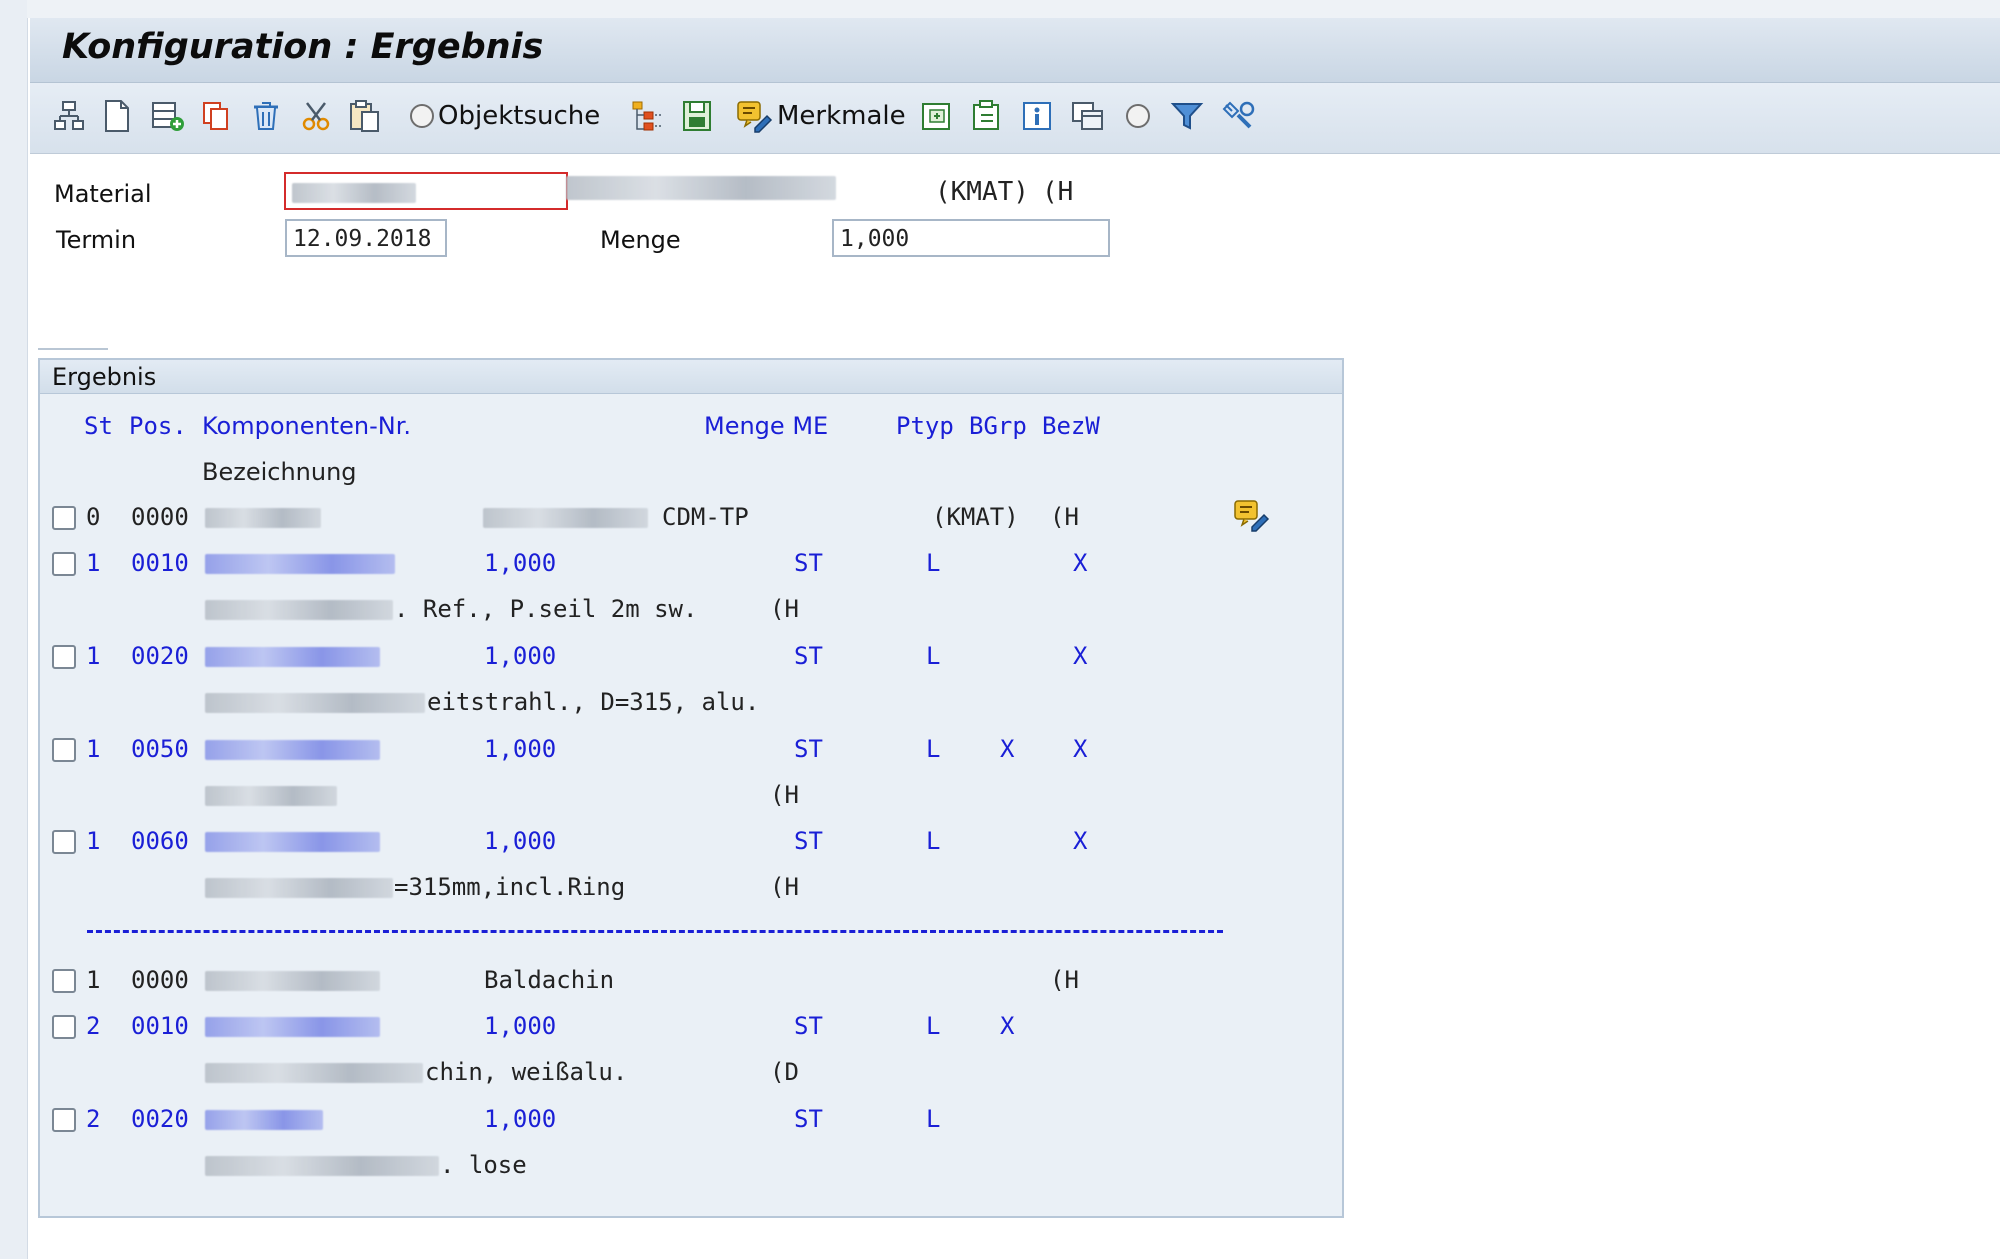 The width and height of the screenshot is (2000, 1259). What do you see at coordinates (648, 116) in the screenshot?
I see `tree-icon` at bounding box center [648, 116].